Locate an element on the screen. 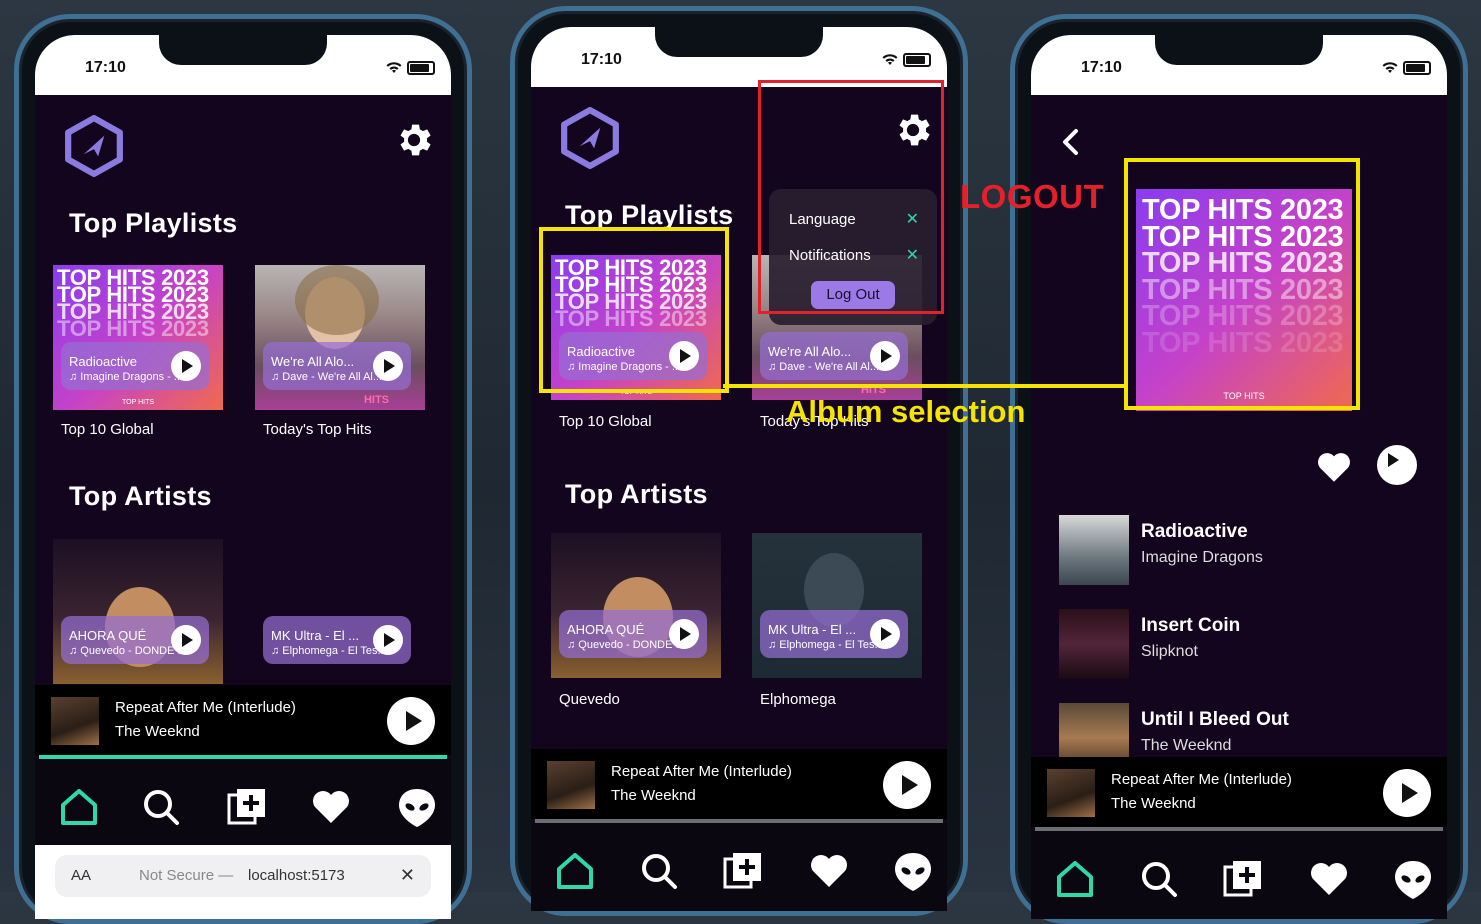 The width and height of the screenshot is (1481, 924). album-selection-box-right is located at coordinates (1242, 284).